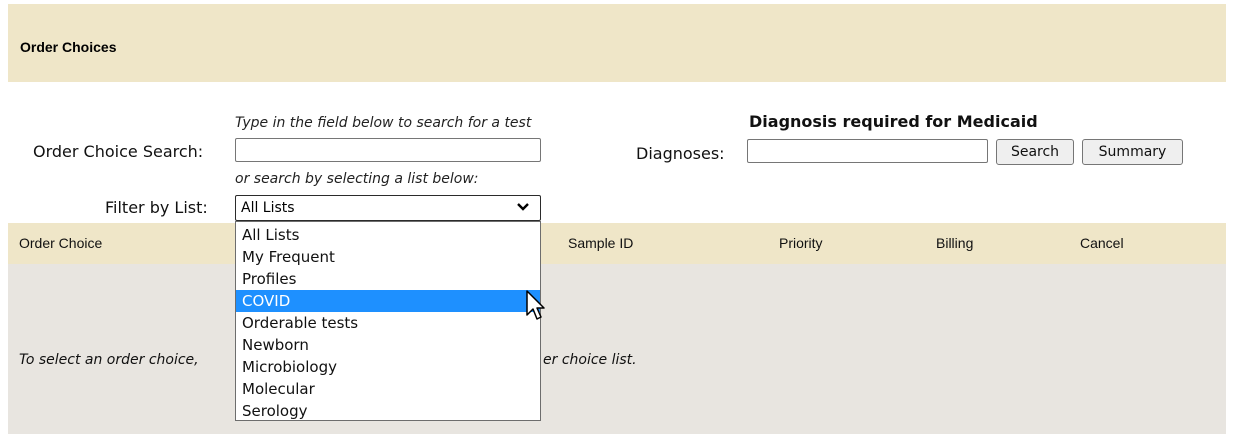 The image size is (1238, 434). I want to click on option-molecular: Molecular, so click(388, 389).